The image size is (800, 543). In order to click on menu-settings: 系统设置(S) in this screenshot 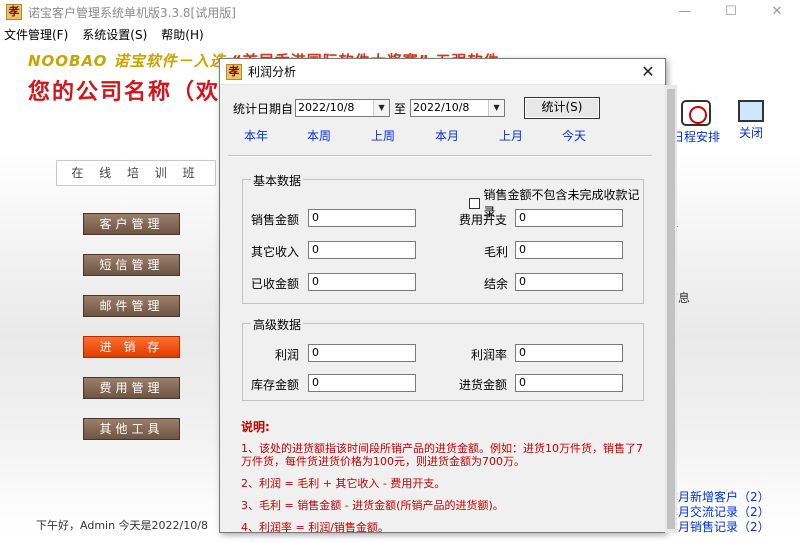, I will do `click(114, 34)`.